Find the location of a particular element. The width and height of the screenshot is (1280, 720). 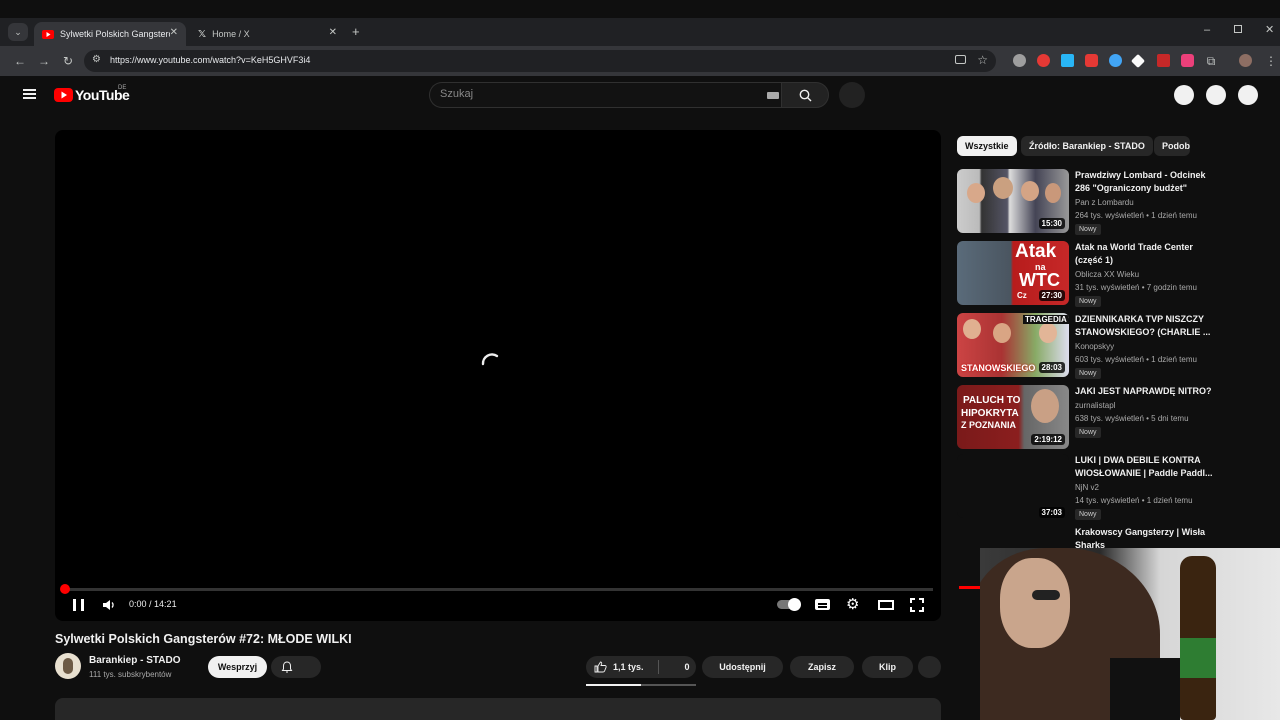

channel-avatar is located at coordinates (68, 666).